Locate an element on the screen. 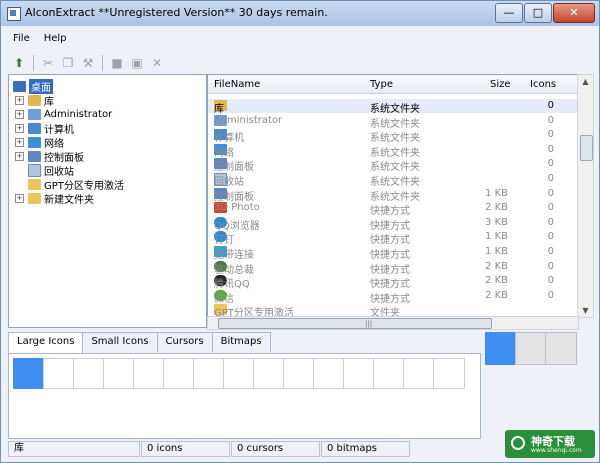 Image resolution: width=600 pixels, height=463 pixels. tab-bitmaps: Bitmaps is located at coordinates (241, 342).